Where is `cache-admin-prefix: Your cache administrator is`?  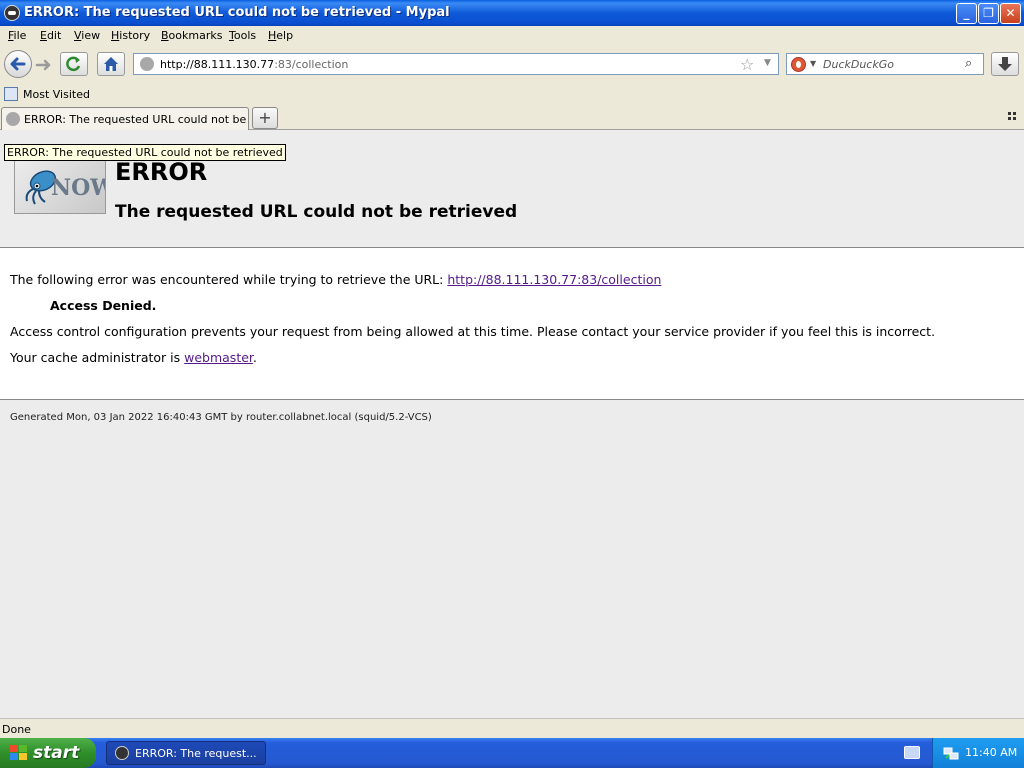
cache-admin-prefix: Your cache administrator is is located at coordinates (97, 357).